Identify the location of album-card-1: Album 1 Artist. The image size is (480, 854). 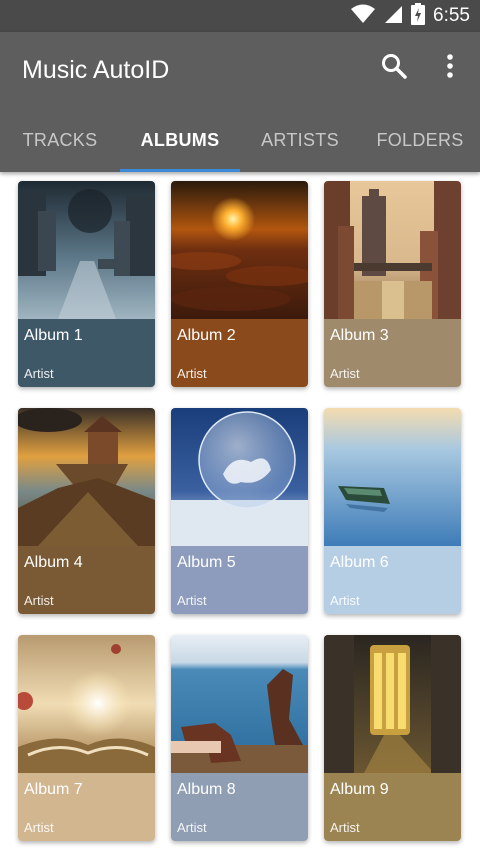
(86, 284).